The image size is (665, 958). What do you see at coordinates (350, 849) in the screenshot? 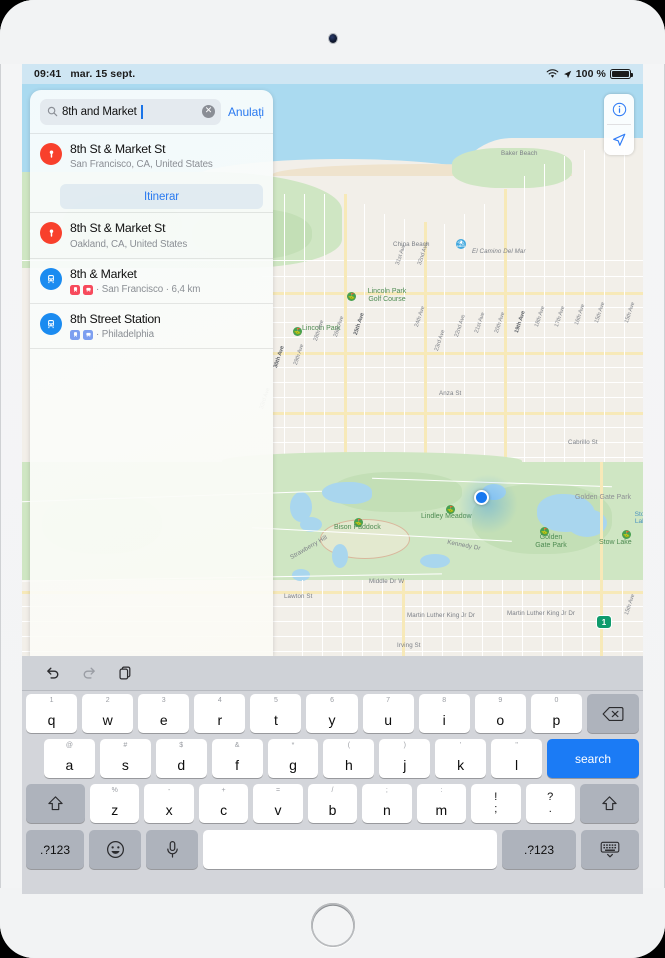
I see `space-key` at bounding box center [350, 849].